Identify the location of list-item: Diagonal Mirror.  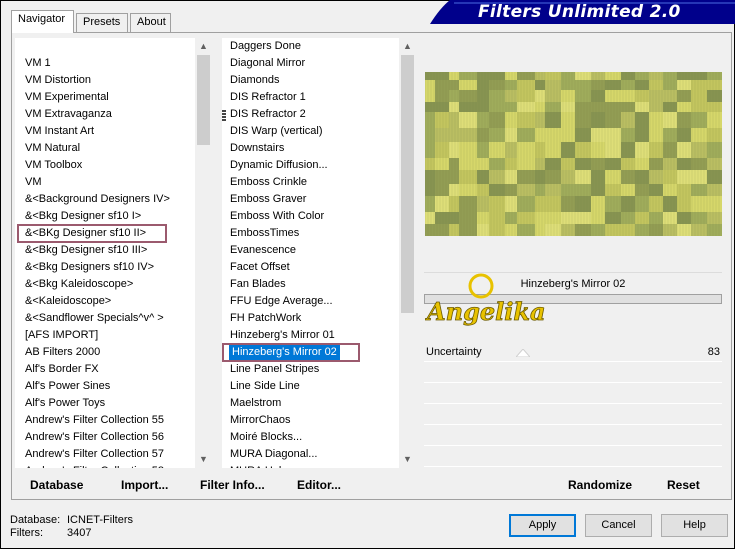
(267, 63).